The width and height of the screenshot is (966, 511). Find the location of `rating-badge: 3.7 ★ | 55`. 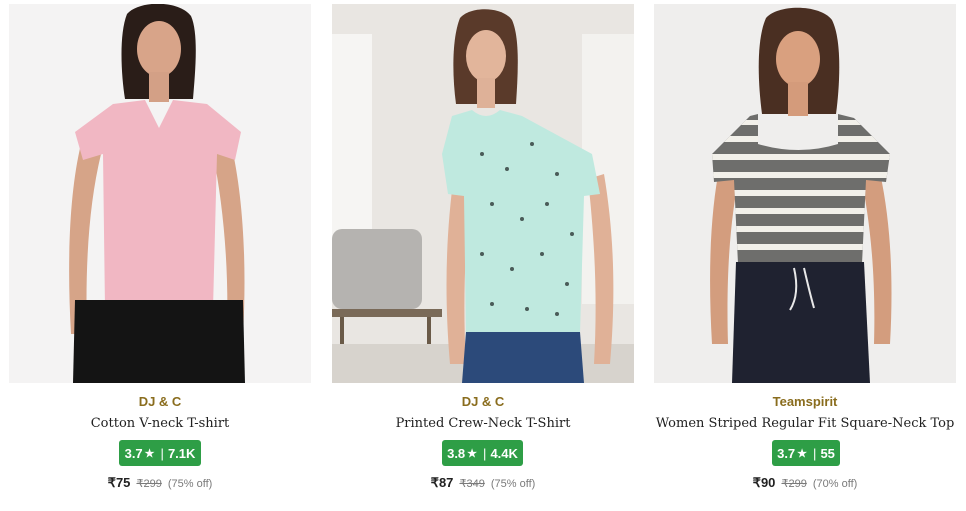

rating-badge: 3.7 ★ | 55 is located at coordinates (806, 453).